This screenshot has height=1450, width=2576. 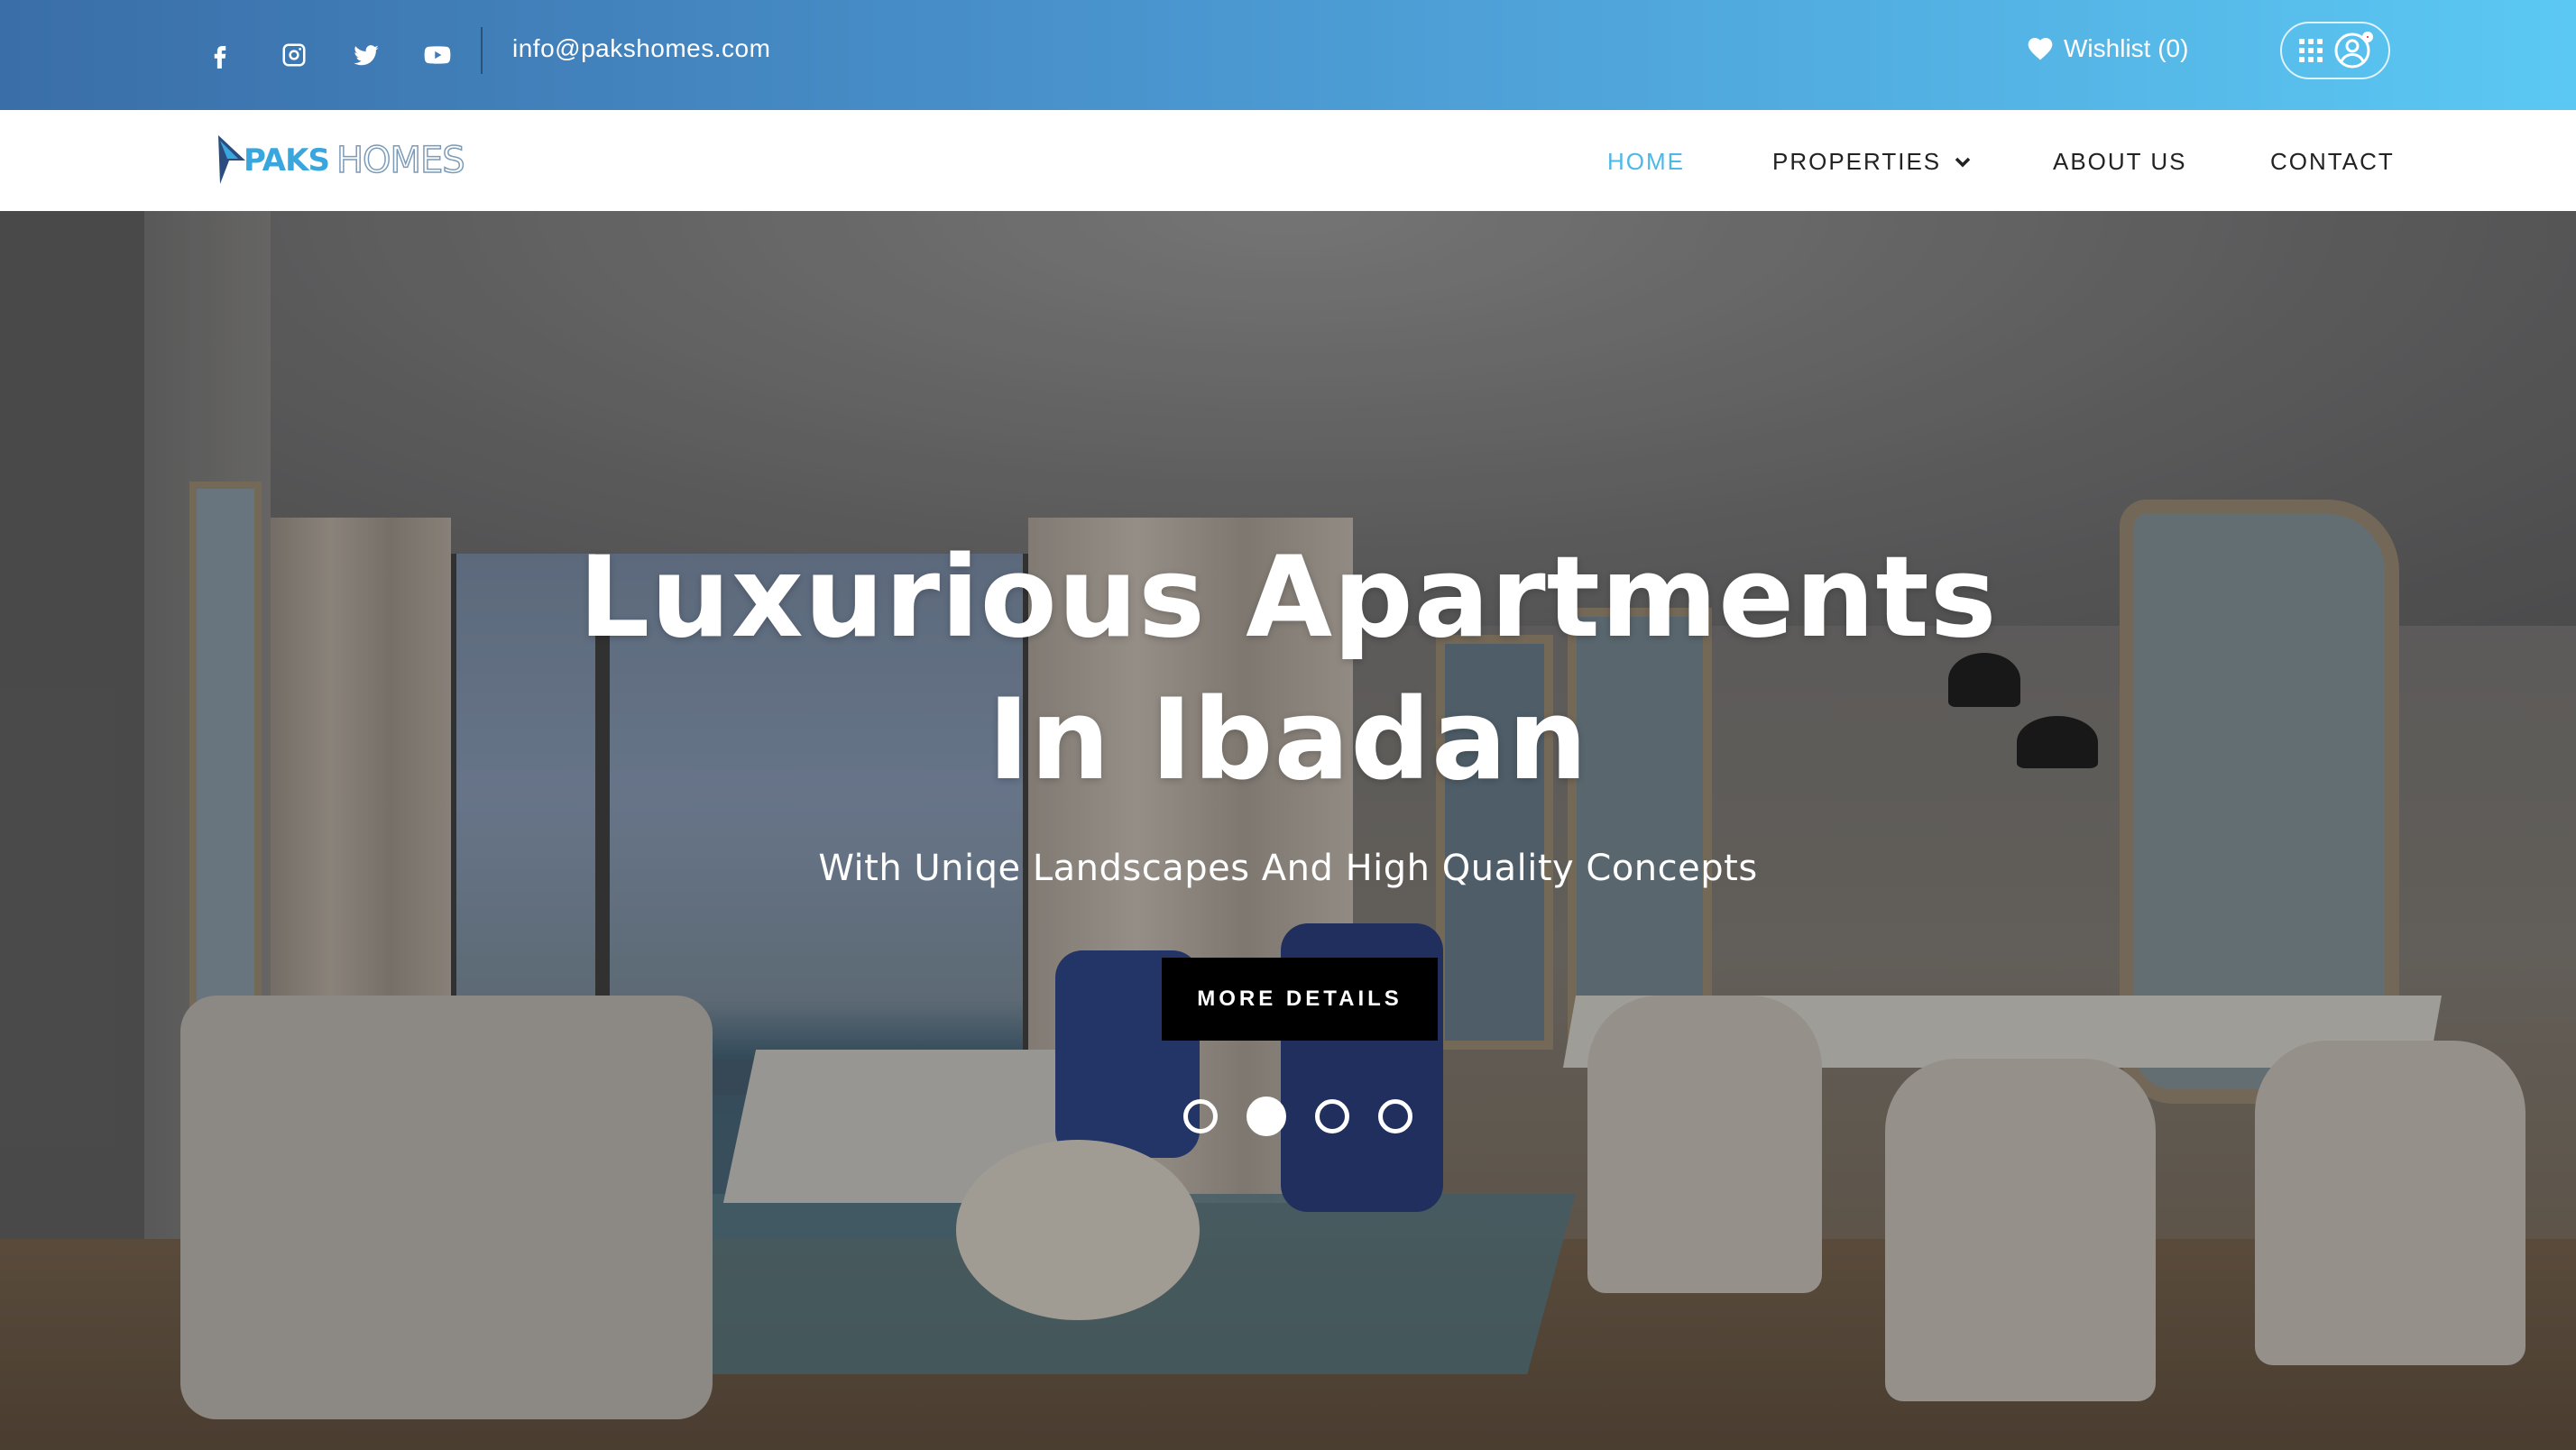 I want to click on contact-email-link: info@pakshomes.com, so click(x=641, y=48).